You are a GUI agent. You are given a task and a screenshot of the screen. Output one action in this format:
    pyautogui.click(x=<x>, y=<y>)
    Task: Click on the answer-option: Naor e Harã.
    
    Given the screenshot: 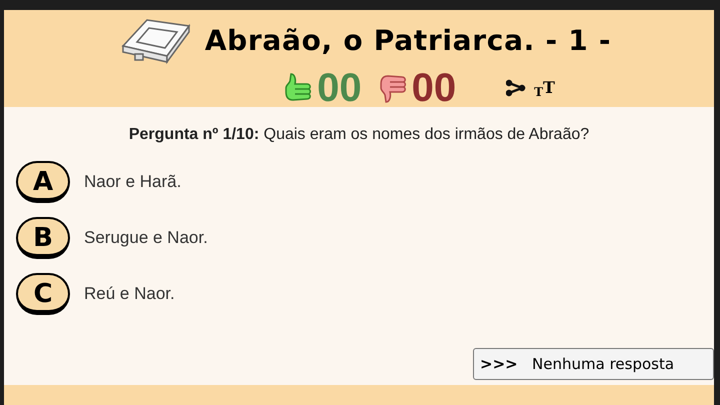 What is the action you would take?
    pyautogui.click(x=133, y=182)
    